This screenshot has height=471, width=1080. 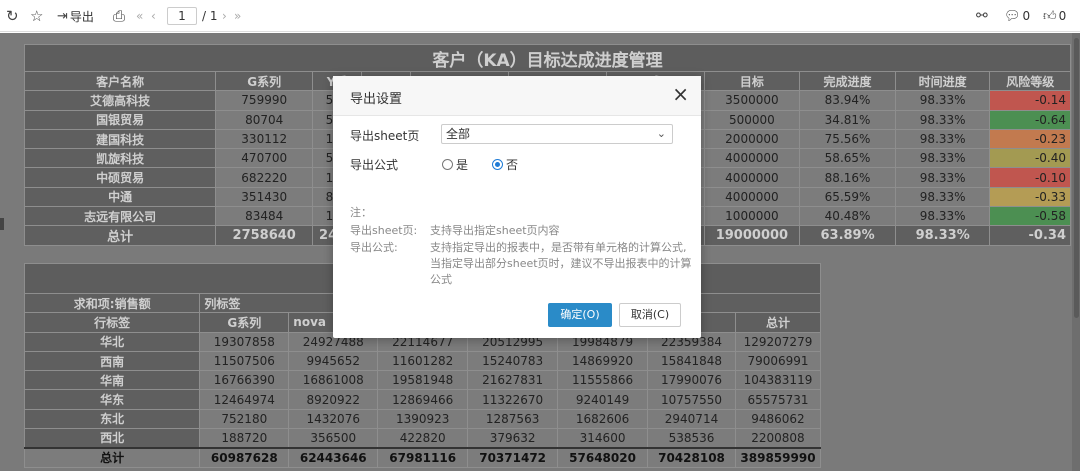 I want to click on share-icon: ⚯, so click(x=982, y=16).